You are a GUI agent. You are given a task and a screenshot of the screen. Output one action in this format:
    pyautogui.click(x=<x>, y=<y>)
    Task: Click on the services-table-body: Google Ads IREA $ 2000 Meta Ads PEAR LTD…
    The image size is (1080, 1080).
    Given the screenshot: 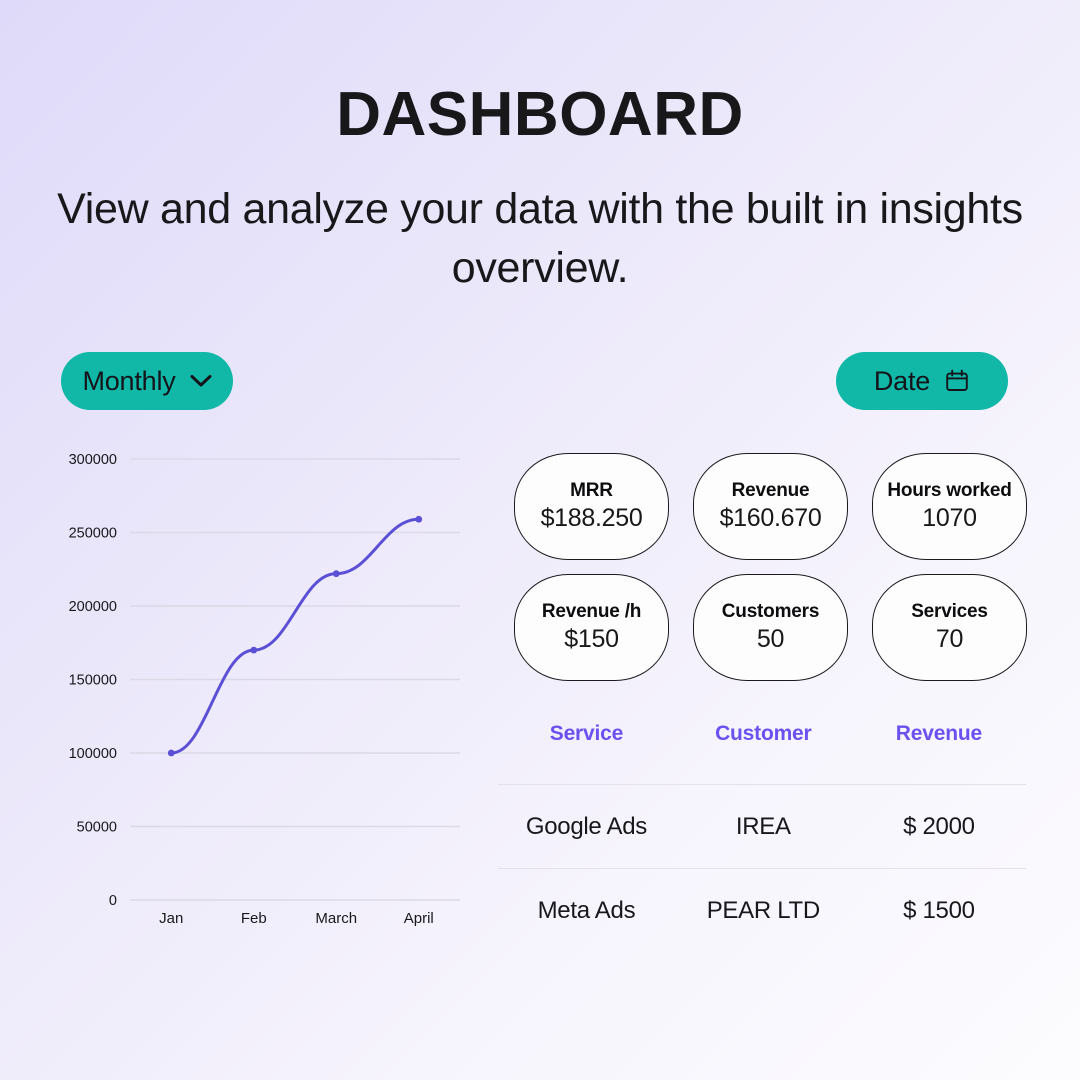 What is the action you would take?
    pyautogui.click(x=762, y=868)
    